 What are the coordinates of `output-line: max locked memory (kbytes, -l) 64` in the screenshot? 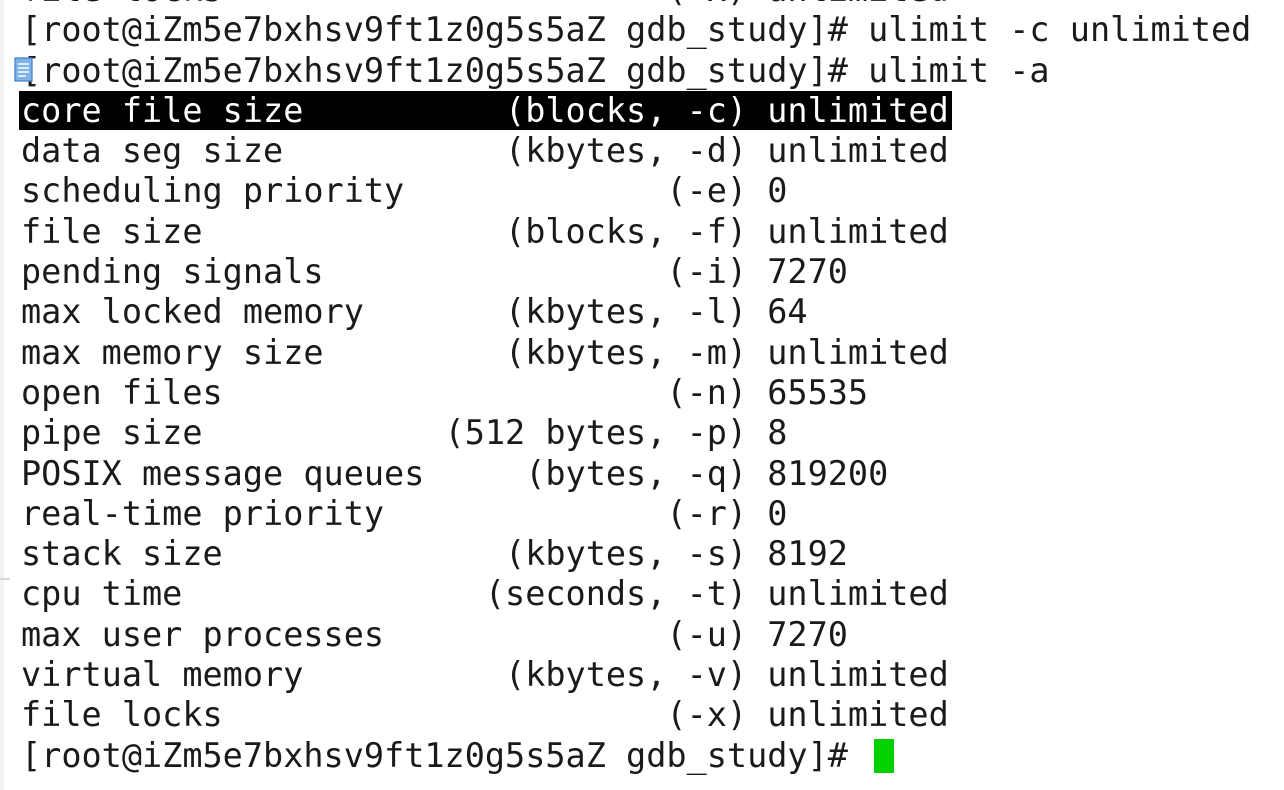 It's located at (414, 312).